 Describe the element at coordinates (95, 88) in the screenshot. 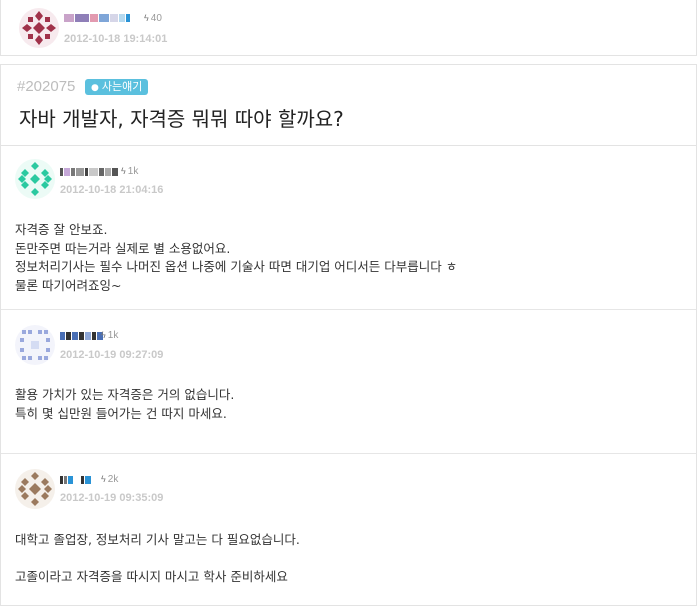

I see `comment-icon: ●` at that location.